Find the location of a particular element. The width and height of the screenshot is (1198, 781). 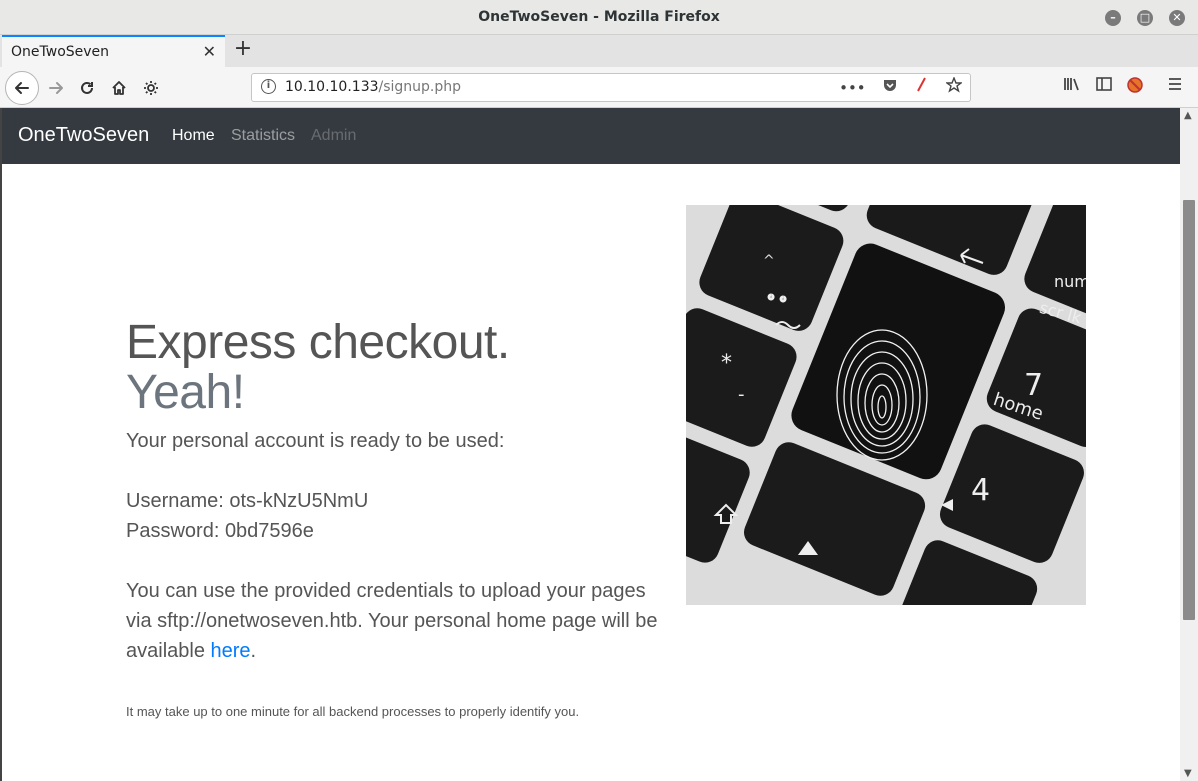

bookmark-star-icon is located at coordinates (954, 86).